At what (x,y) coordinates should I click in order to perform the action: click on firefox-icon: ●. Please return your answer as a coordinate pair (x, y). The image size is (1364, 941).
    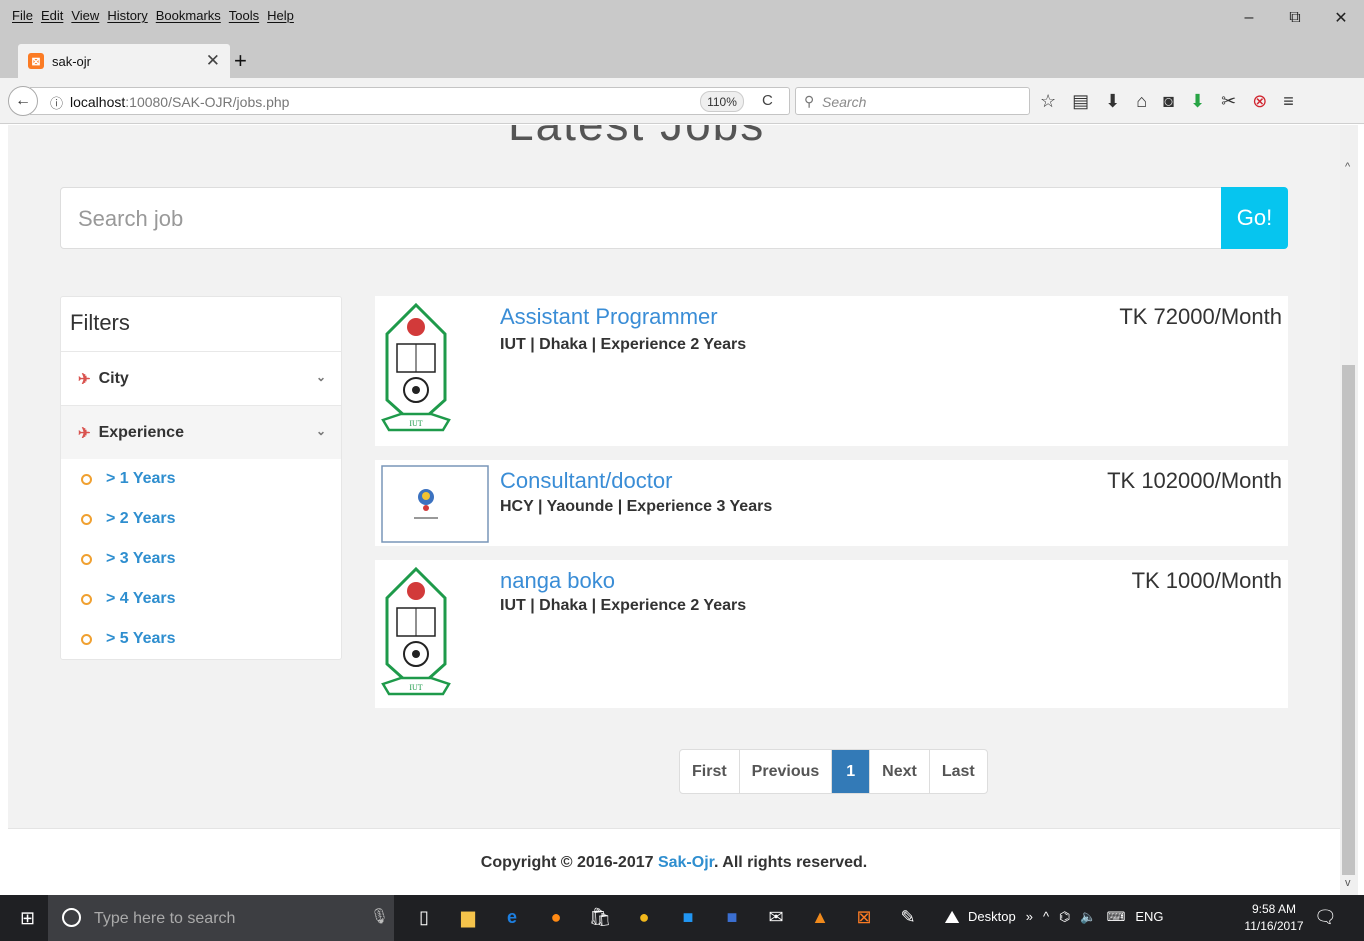
    Looking at the image, I should click on (556, 917).